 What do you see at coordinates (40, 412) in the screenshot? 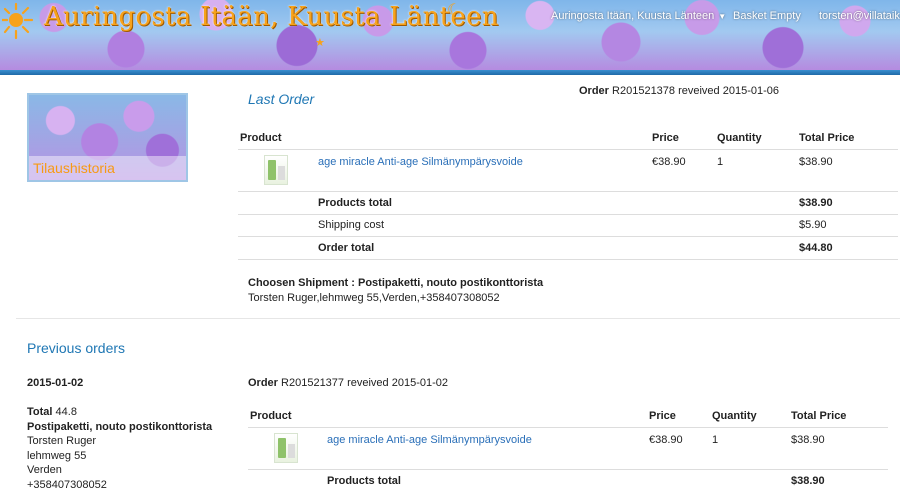
I see `total-label: Total` at bounding box center [40, 412].